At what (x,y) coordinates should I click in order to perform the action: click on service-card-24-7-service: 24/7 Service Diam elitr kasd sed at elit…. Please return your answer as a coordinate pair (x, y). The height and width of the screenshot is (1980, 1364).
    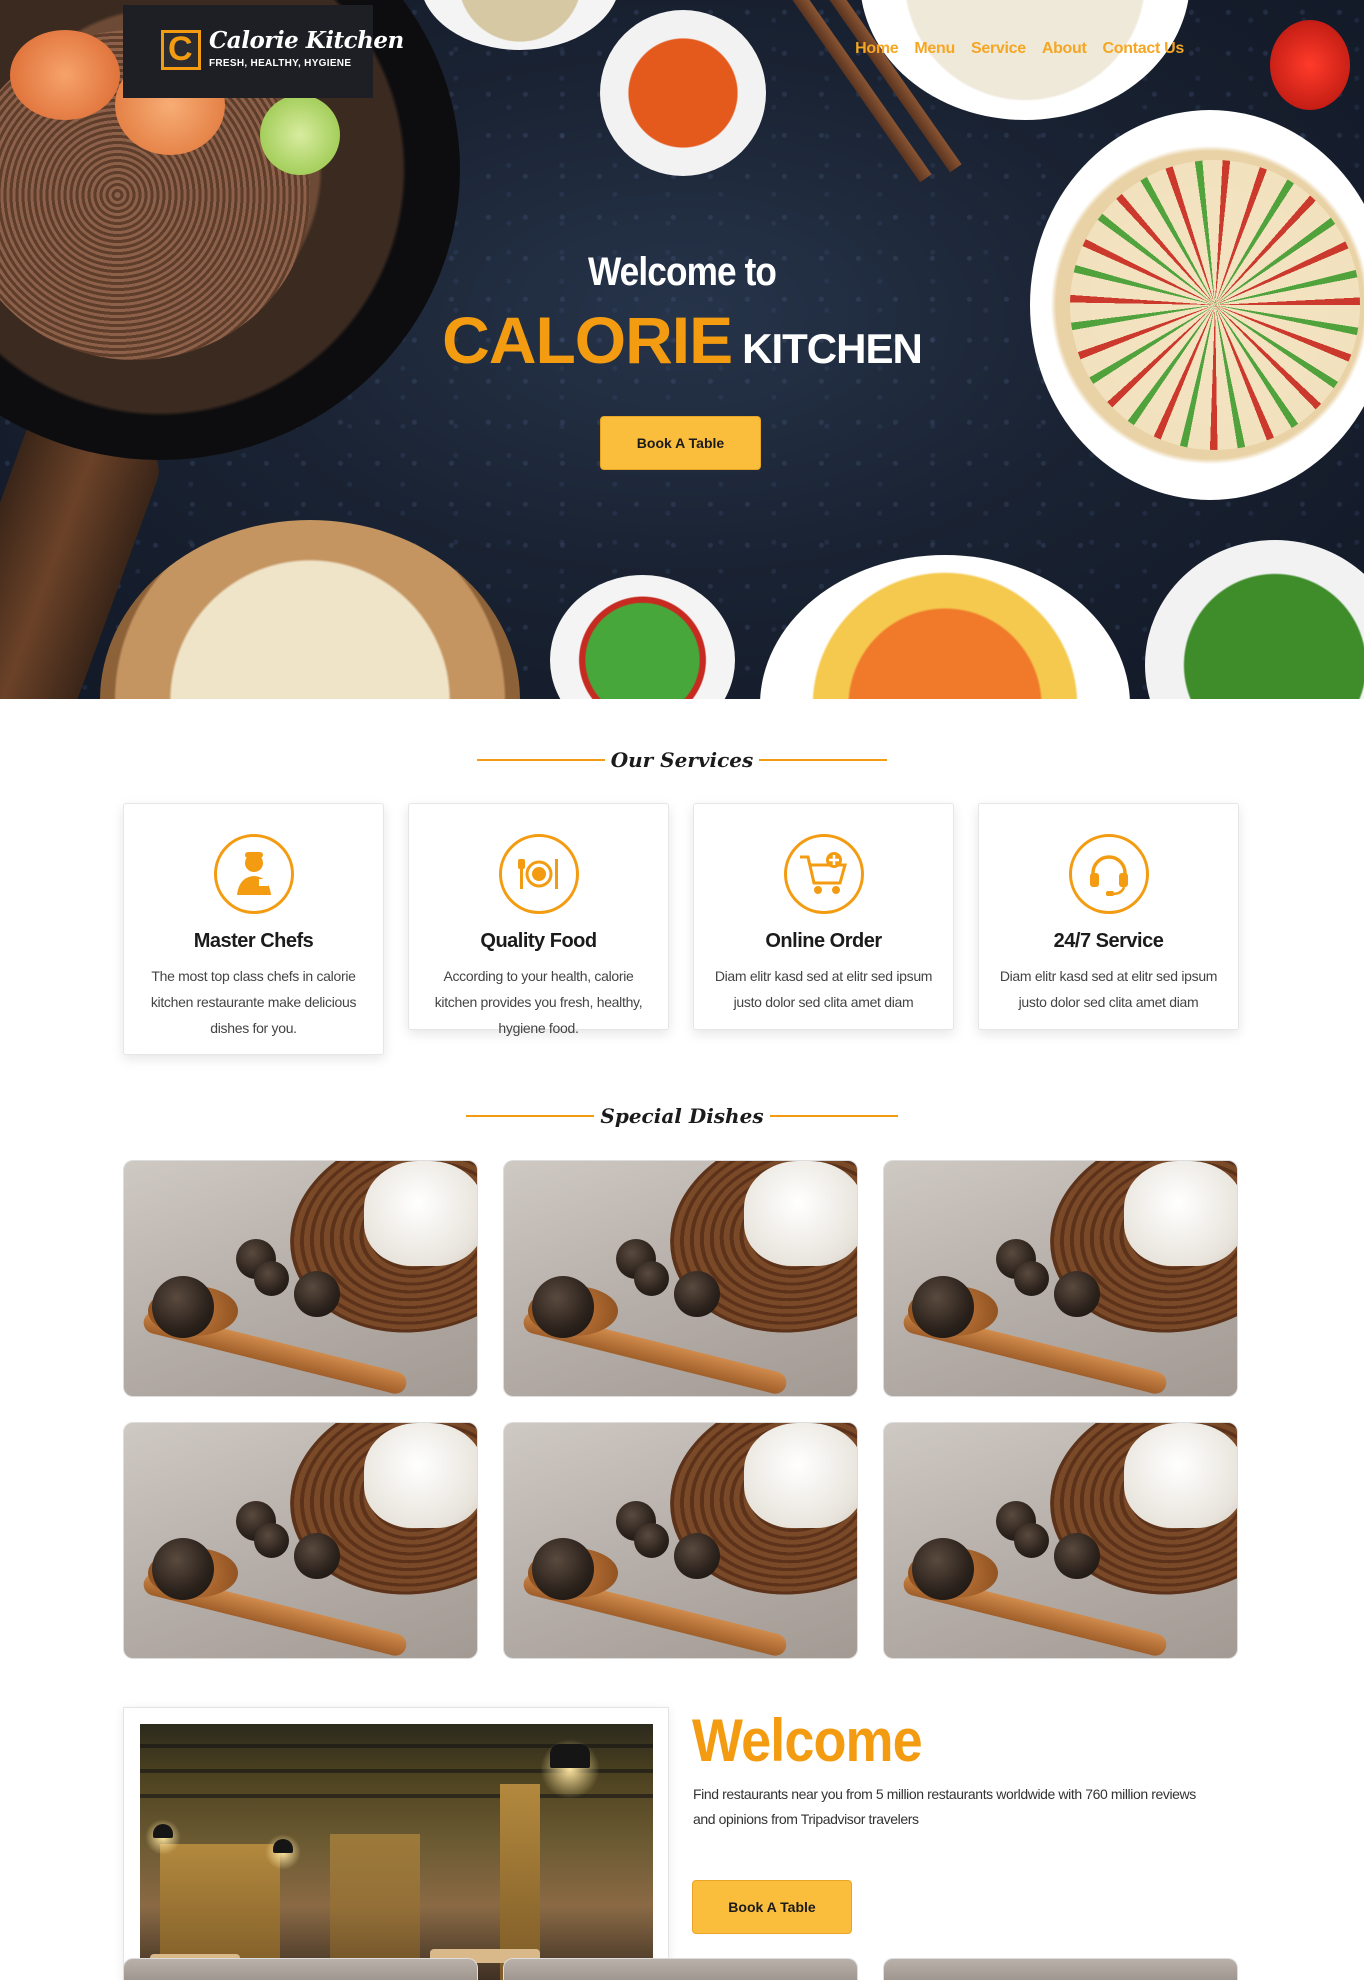
    Looking at the image, I should click on (1108, 916).